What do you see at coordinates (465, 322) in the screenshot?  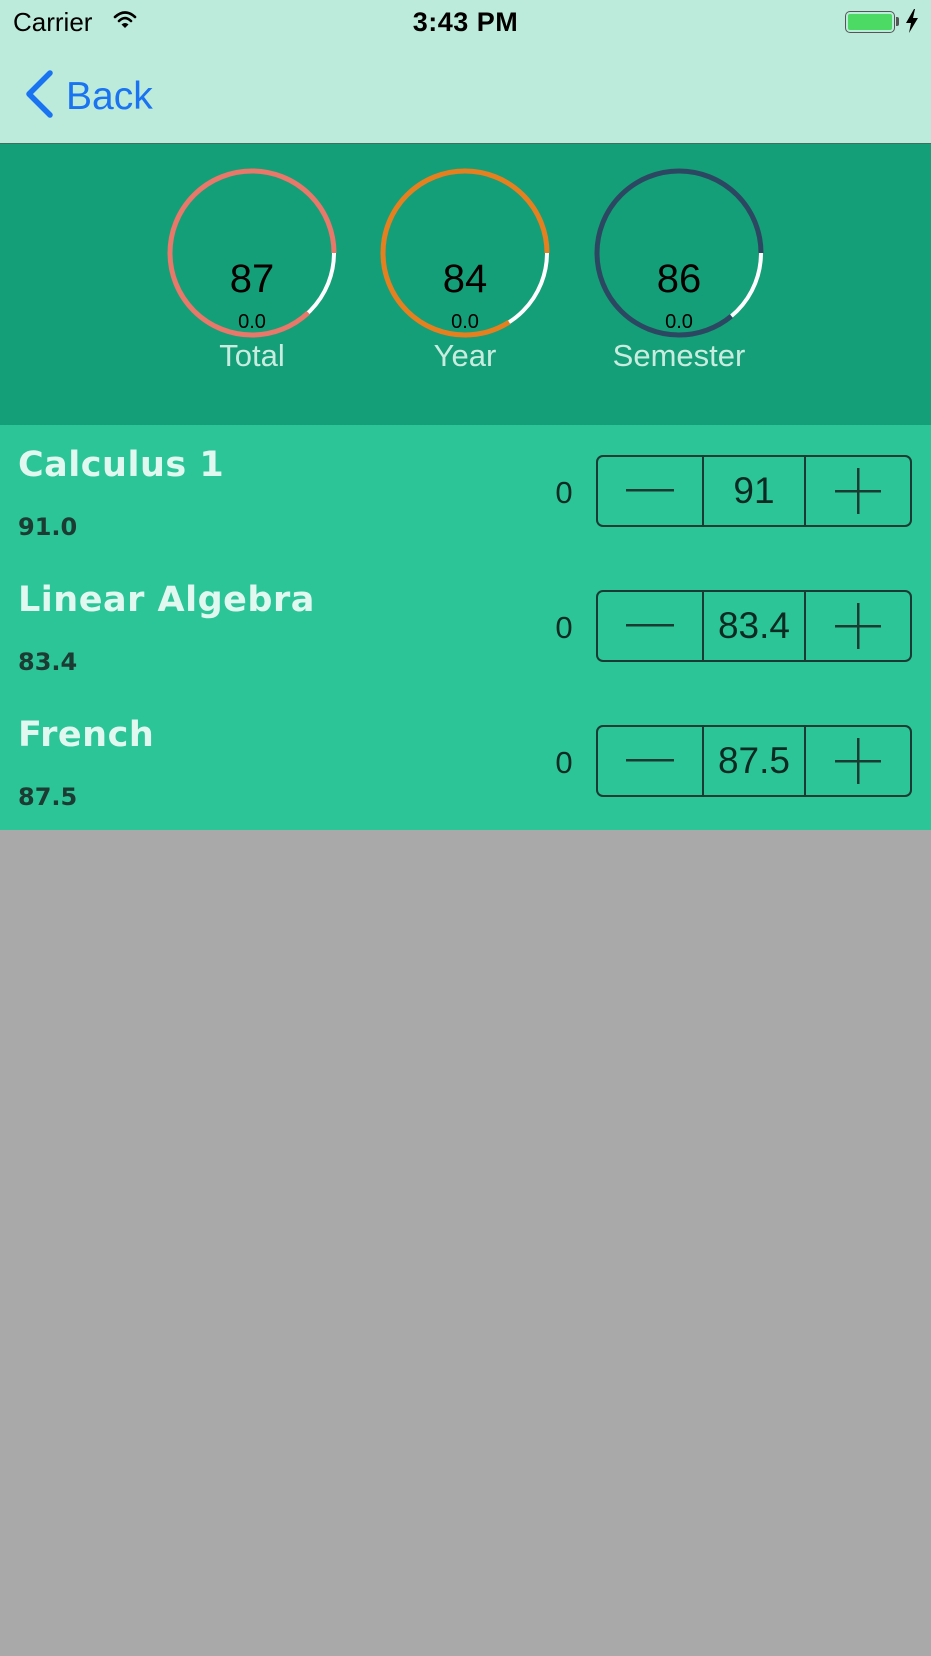 I see `year-sub-value: 0.0` at bounding box center [465, 322].